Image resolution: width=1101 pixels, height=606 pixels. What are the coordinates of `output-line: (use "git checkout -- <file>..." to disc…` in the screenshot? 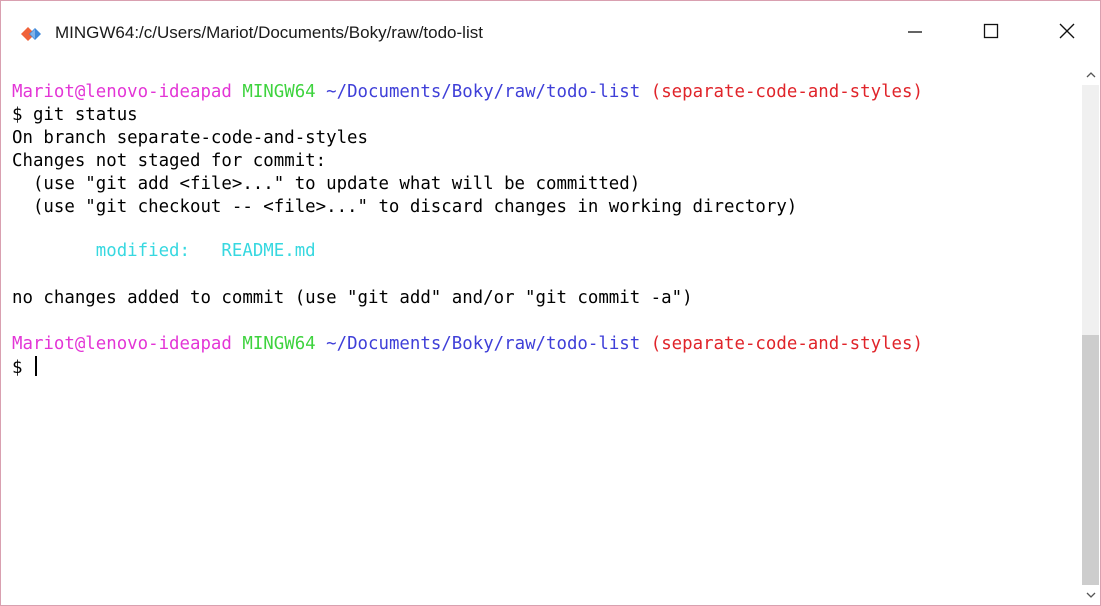 It's located at (405, 207).